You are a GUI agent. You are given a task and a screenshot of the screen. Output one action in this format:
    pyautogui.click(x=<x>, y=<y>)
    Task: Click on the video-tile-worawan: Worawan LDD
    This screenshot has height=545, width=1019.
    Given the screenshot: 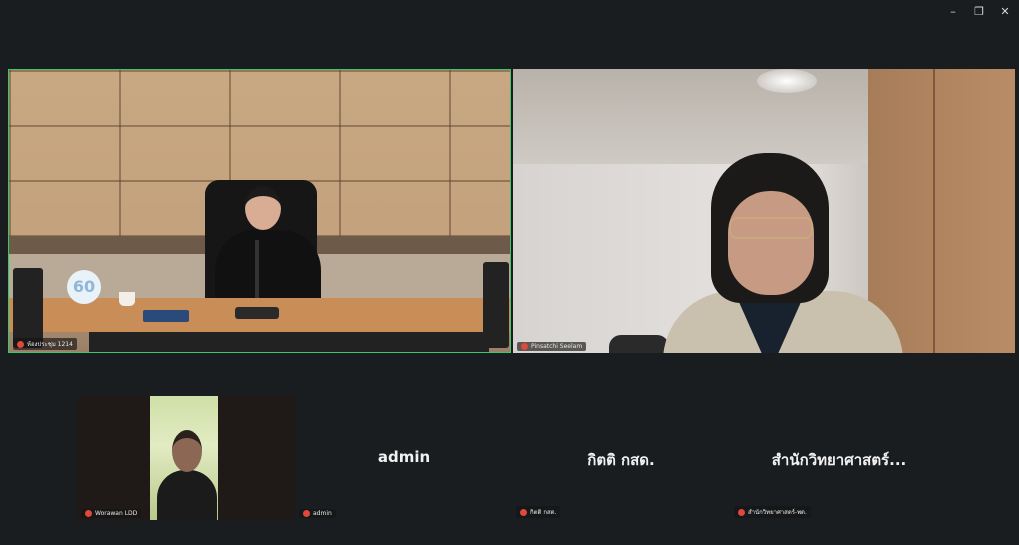 What is the action you would take?
    pyautogui.click(x=186, y=458)
    